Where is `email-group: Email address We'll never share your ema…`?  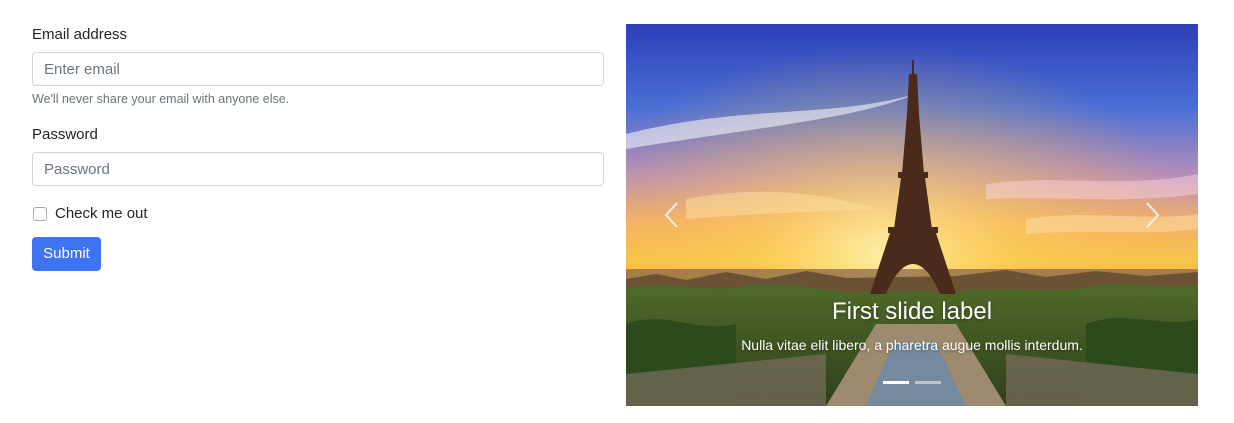
email-group: Email address We'll never share your ema… is located at coordinates (318, 65).